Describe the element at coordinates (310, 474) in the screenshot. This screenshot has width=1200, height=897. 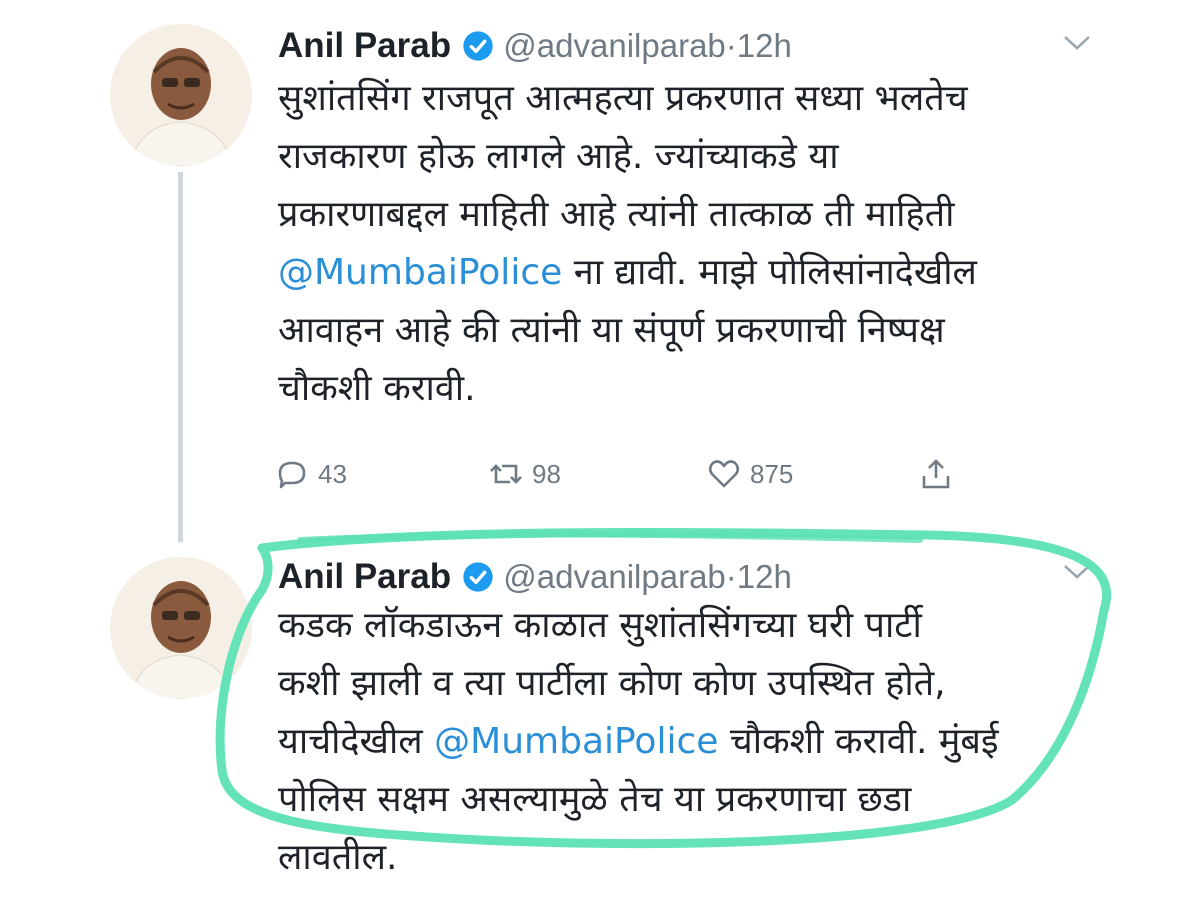
I see `reply-button: 43` at that location.